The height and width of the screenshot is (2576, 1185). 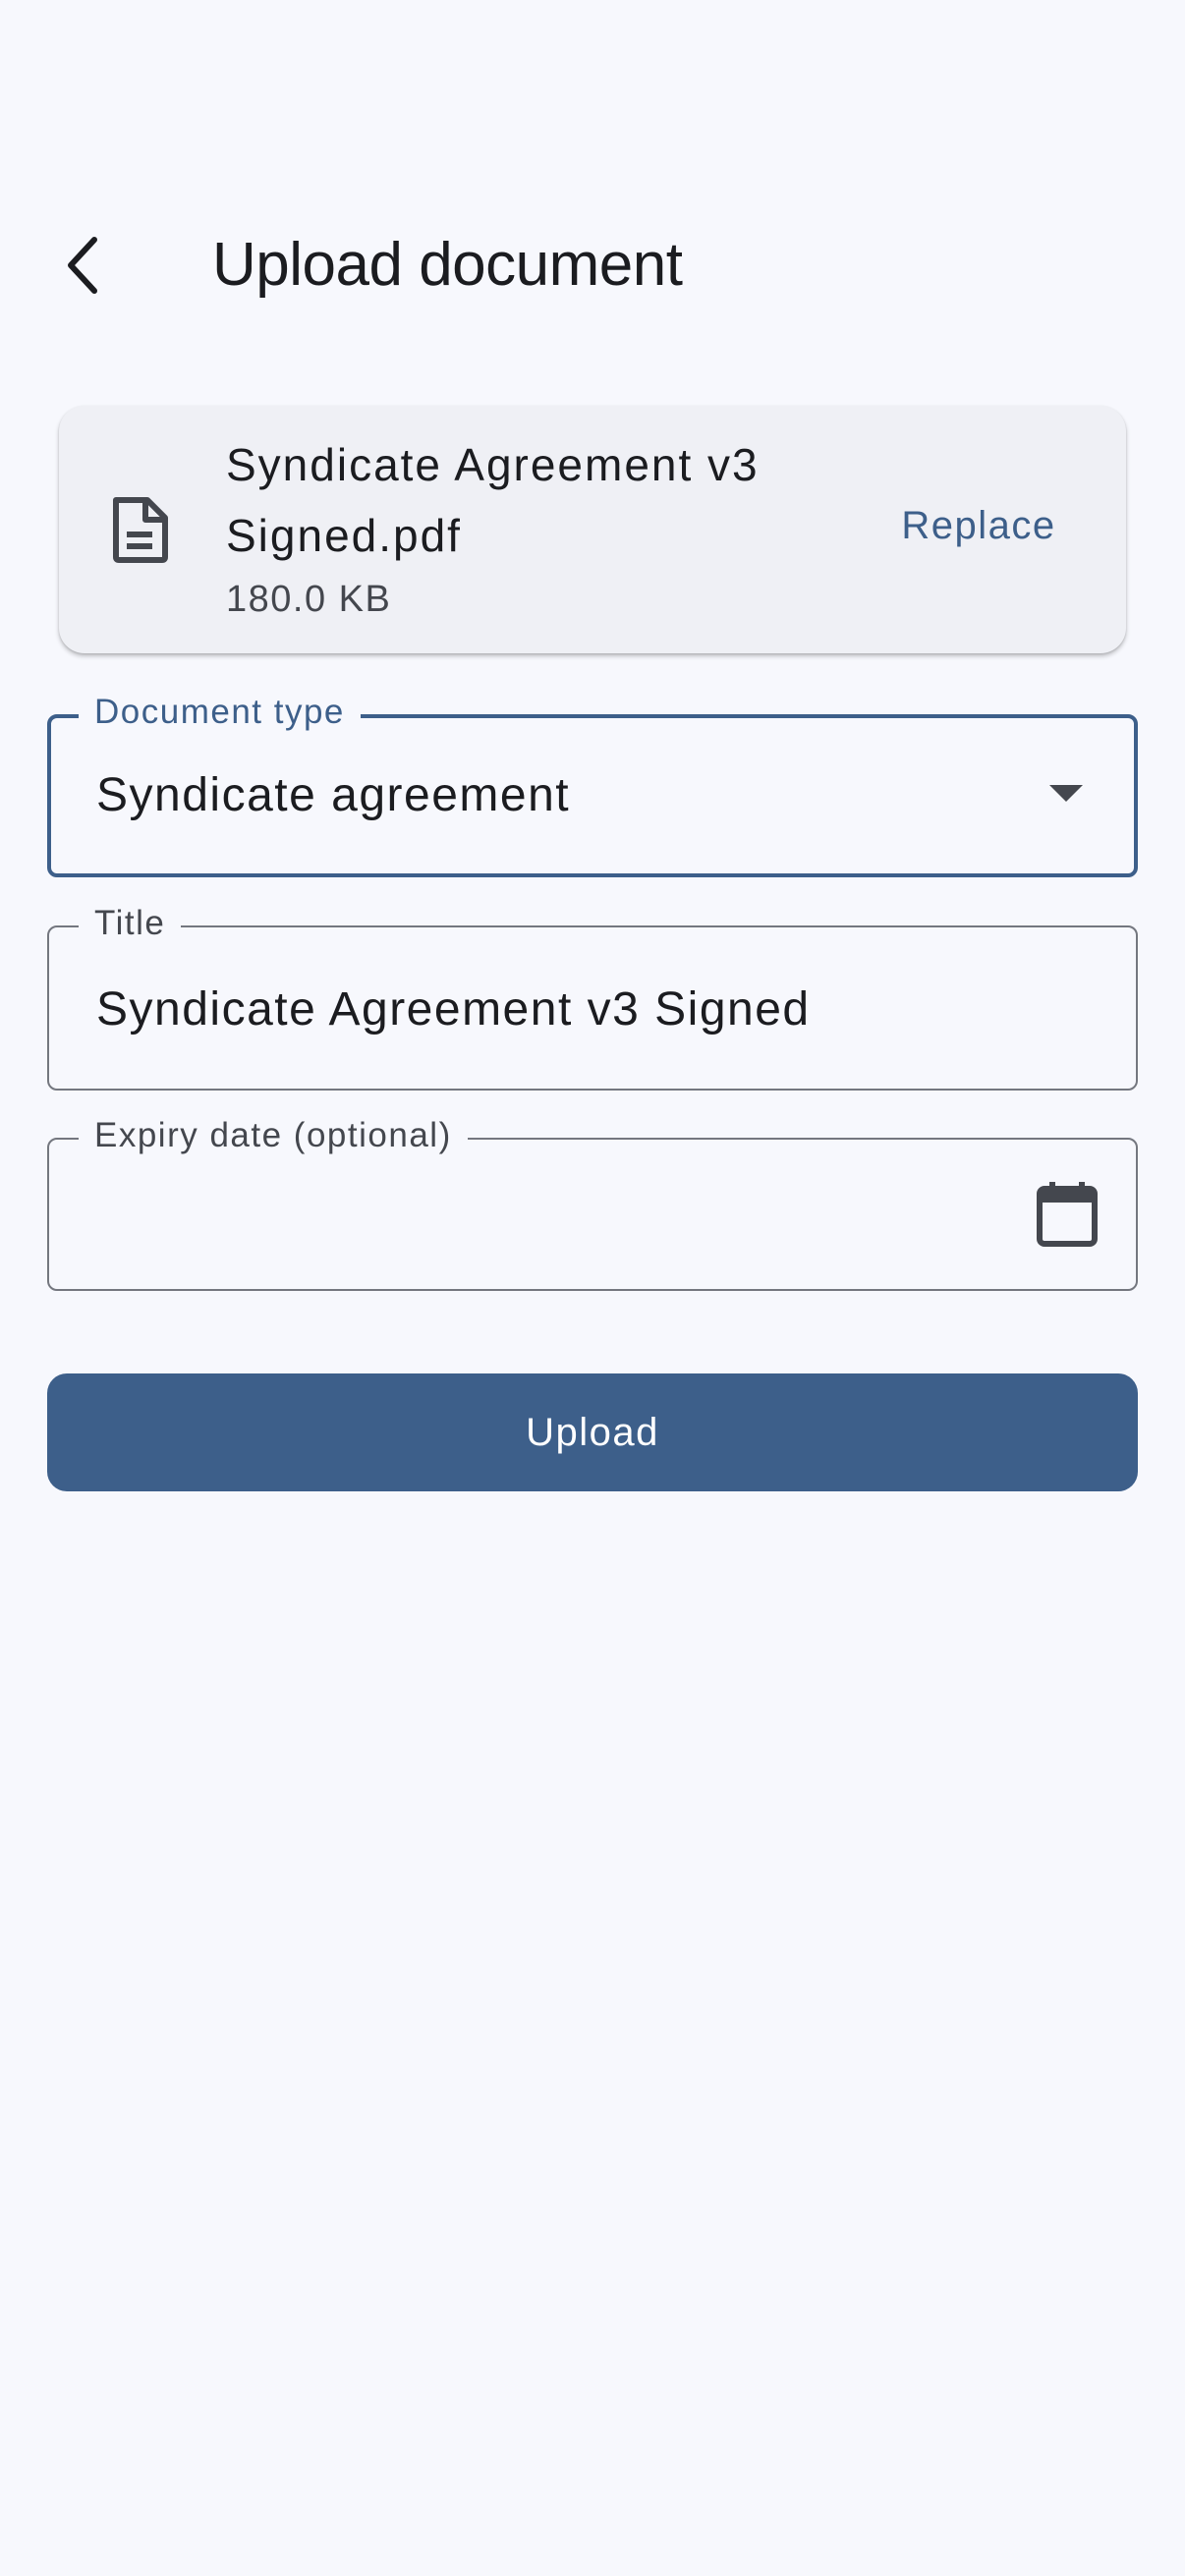 I want to click on calendar-button, so click(x=1067, y=1214).